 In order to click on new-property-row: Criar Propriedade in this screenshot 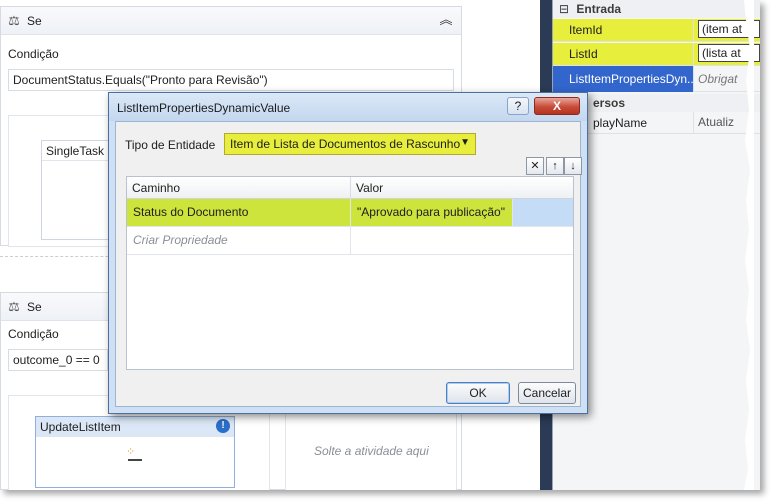, I will do `click(350, 241)`.